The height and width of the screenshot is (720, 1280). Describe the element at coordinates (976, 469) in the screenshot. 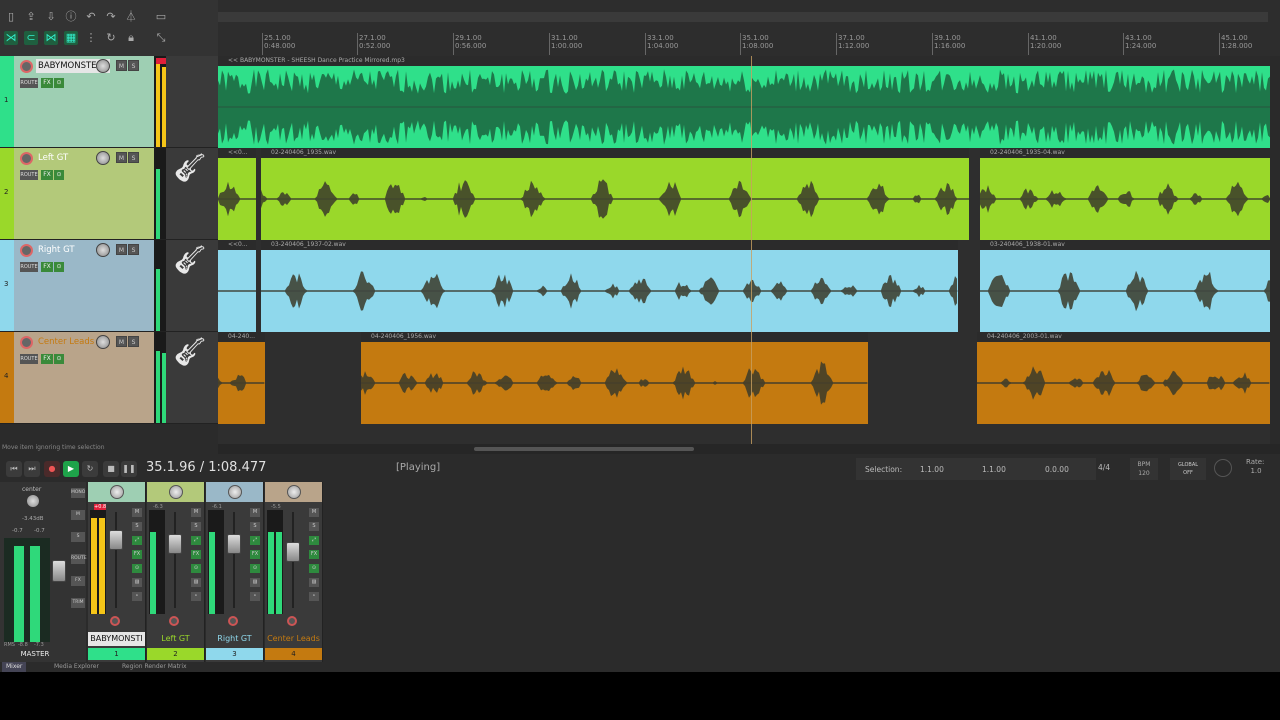

I see `selection-display: Selection: 1.1.00 1.1.00 0.0.00` at that location.